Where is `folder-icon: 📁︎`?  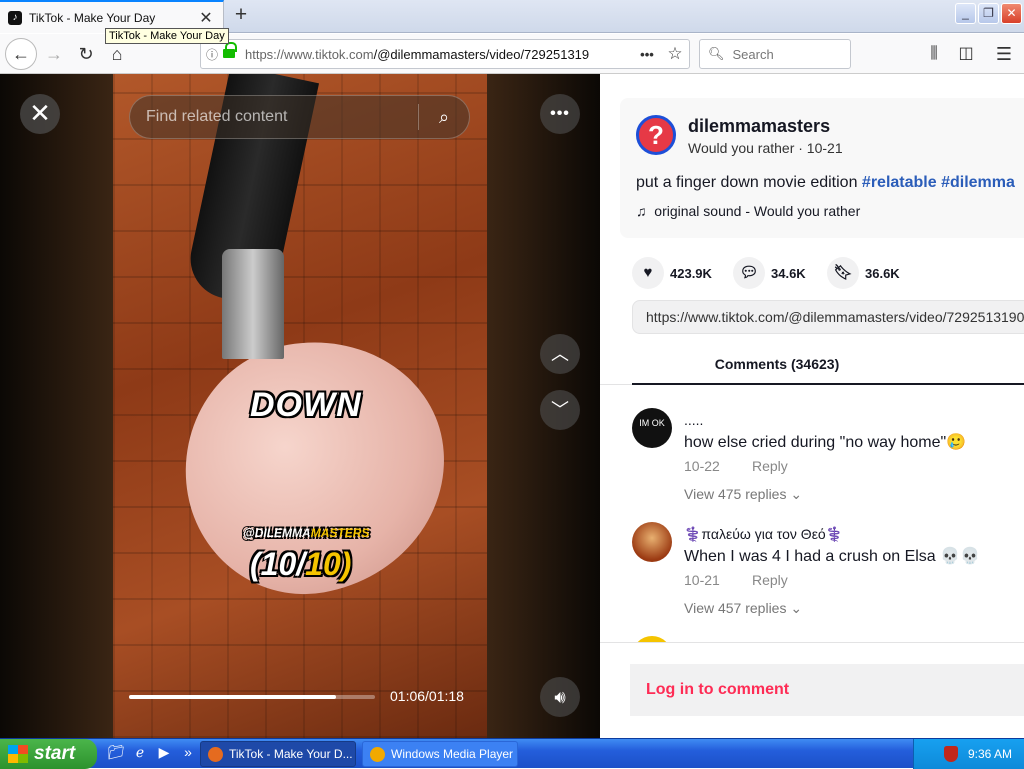 folder-icon: 📁︎ is located at coordinates (116, 754).